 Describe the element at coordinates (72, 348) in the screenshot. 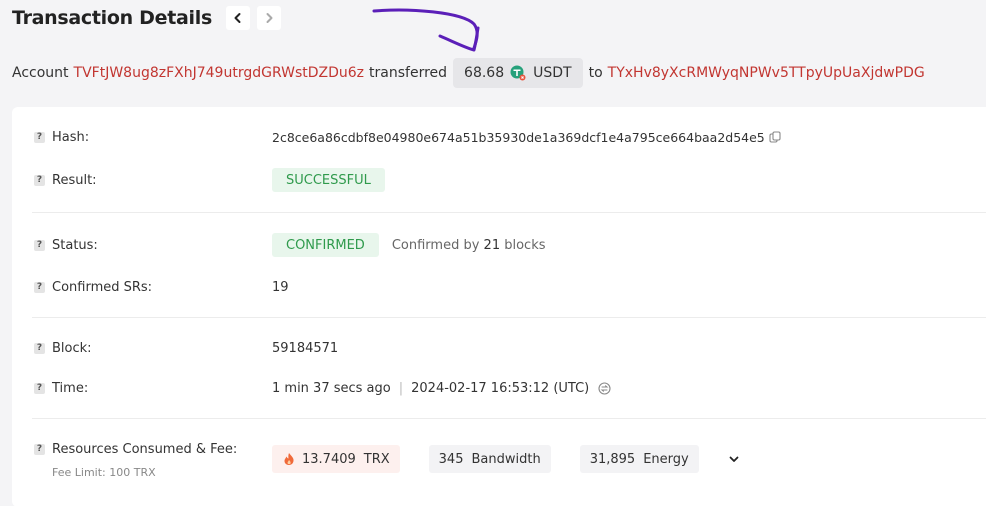

I see `block-label: Block:` at that location.